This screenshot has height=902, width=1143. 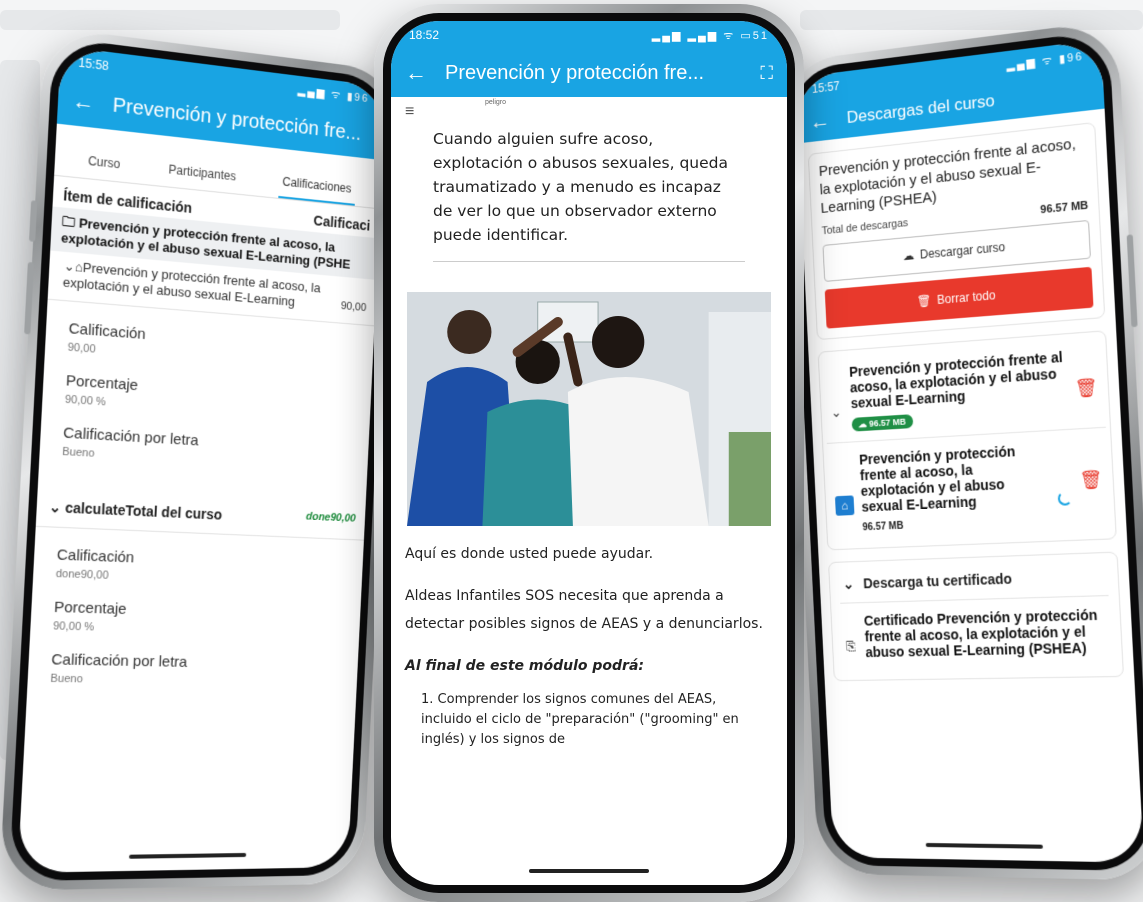 What do you see at coordinates (33, 221) in the screenshot?
I see `volume-button` at bounding box center [33, 221].